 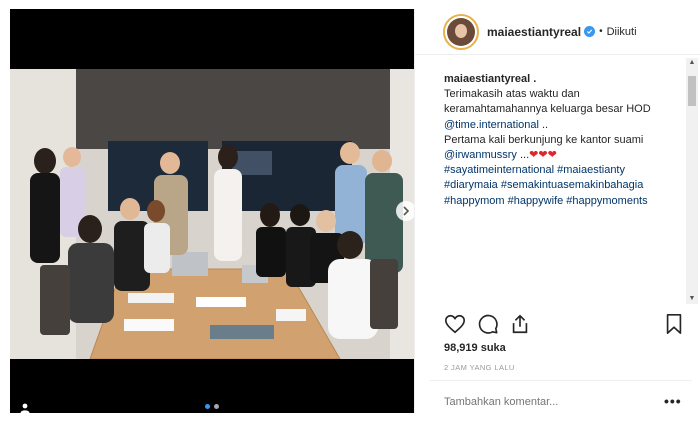 What do you see at coordinates (564, 185) in the screenshot?
I see `hashtag-line: #diarymaia #semakintuasemakinbahagia` at bounding box center [564, 185].